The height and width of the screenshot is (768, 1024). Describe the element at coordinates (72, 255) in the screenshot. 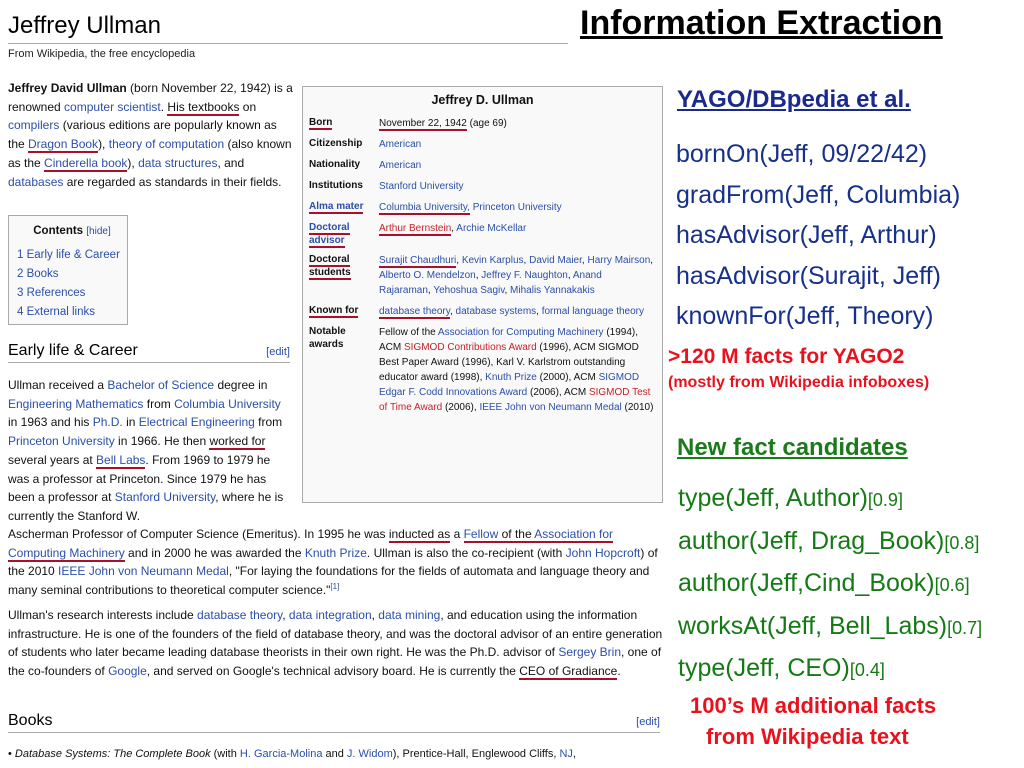

I see `toc-item: 1 Early life & Career` at that location.